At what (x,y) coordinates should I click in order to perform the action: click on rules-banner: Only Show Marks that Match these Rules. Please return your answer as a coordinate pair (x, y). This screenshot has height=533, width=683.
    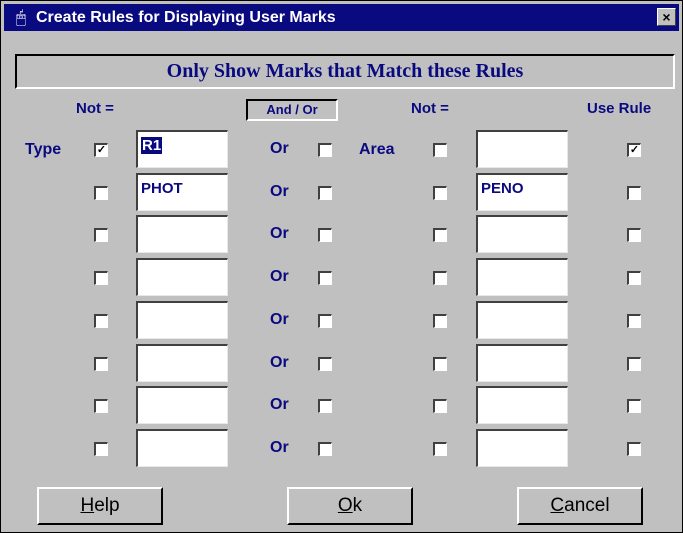
    Looking at the image, I should click on (345, 71).